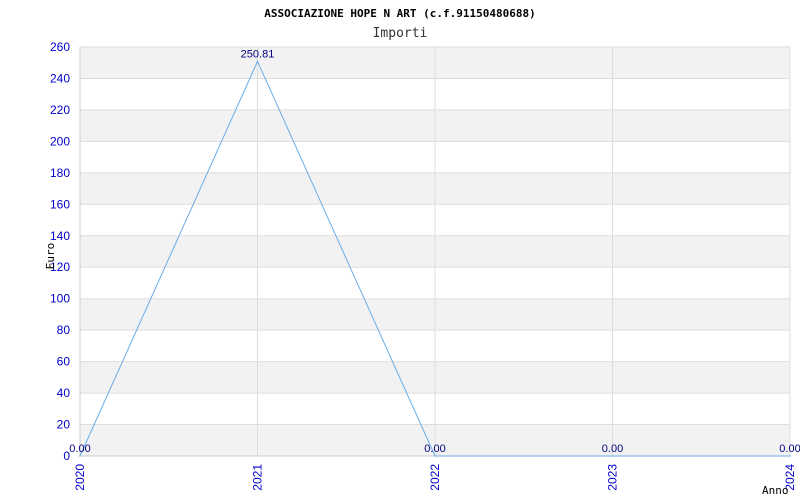 Image resolution: width=800 pixels, height=500 pixels. What do you see at coordinates (60, 236) in the screenshot?
I see `y-tick-label: 140` at bounding box center [60, 236].